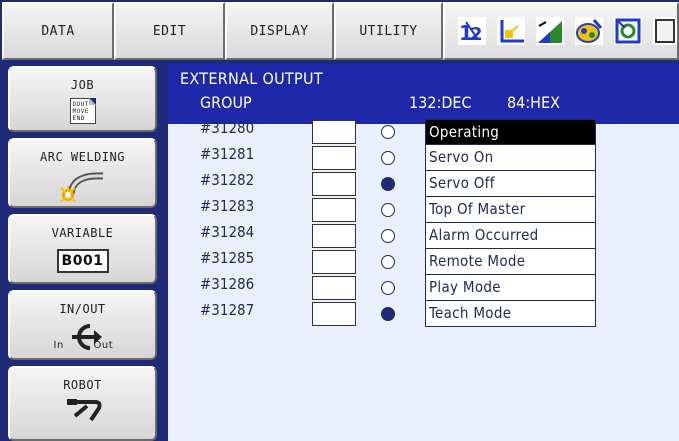 This screenshot has width=679, height=441. I want to click on signal-row: #31281 Servo On, so click(423, 158).